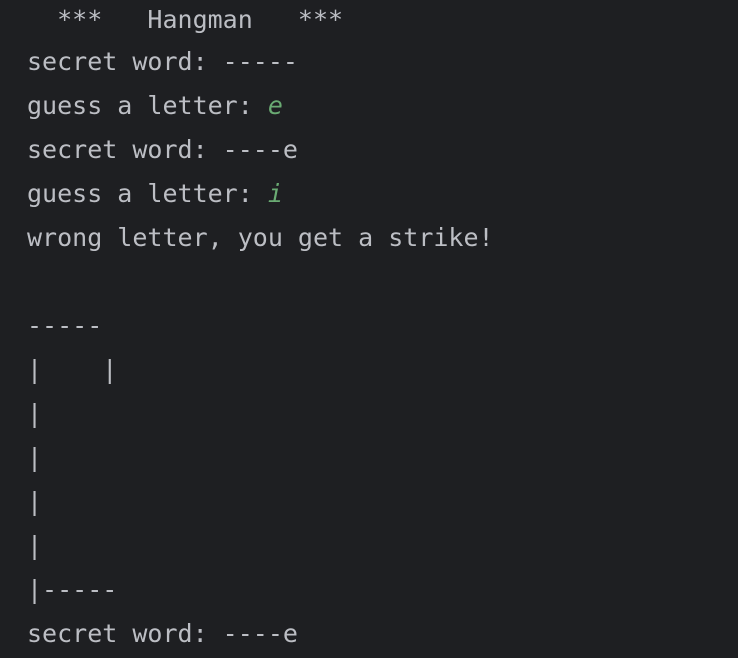 This screenshot has height=658, width=738. I want to click on output-text: -----, so click(65, 325).